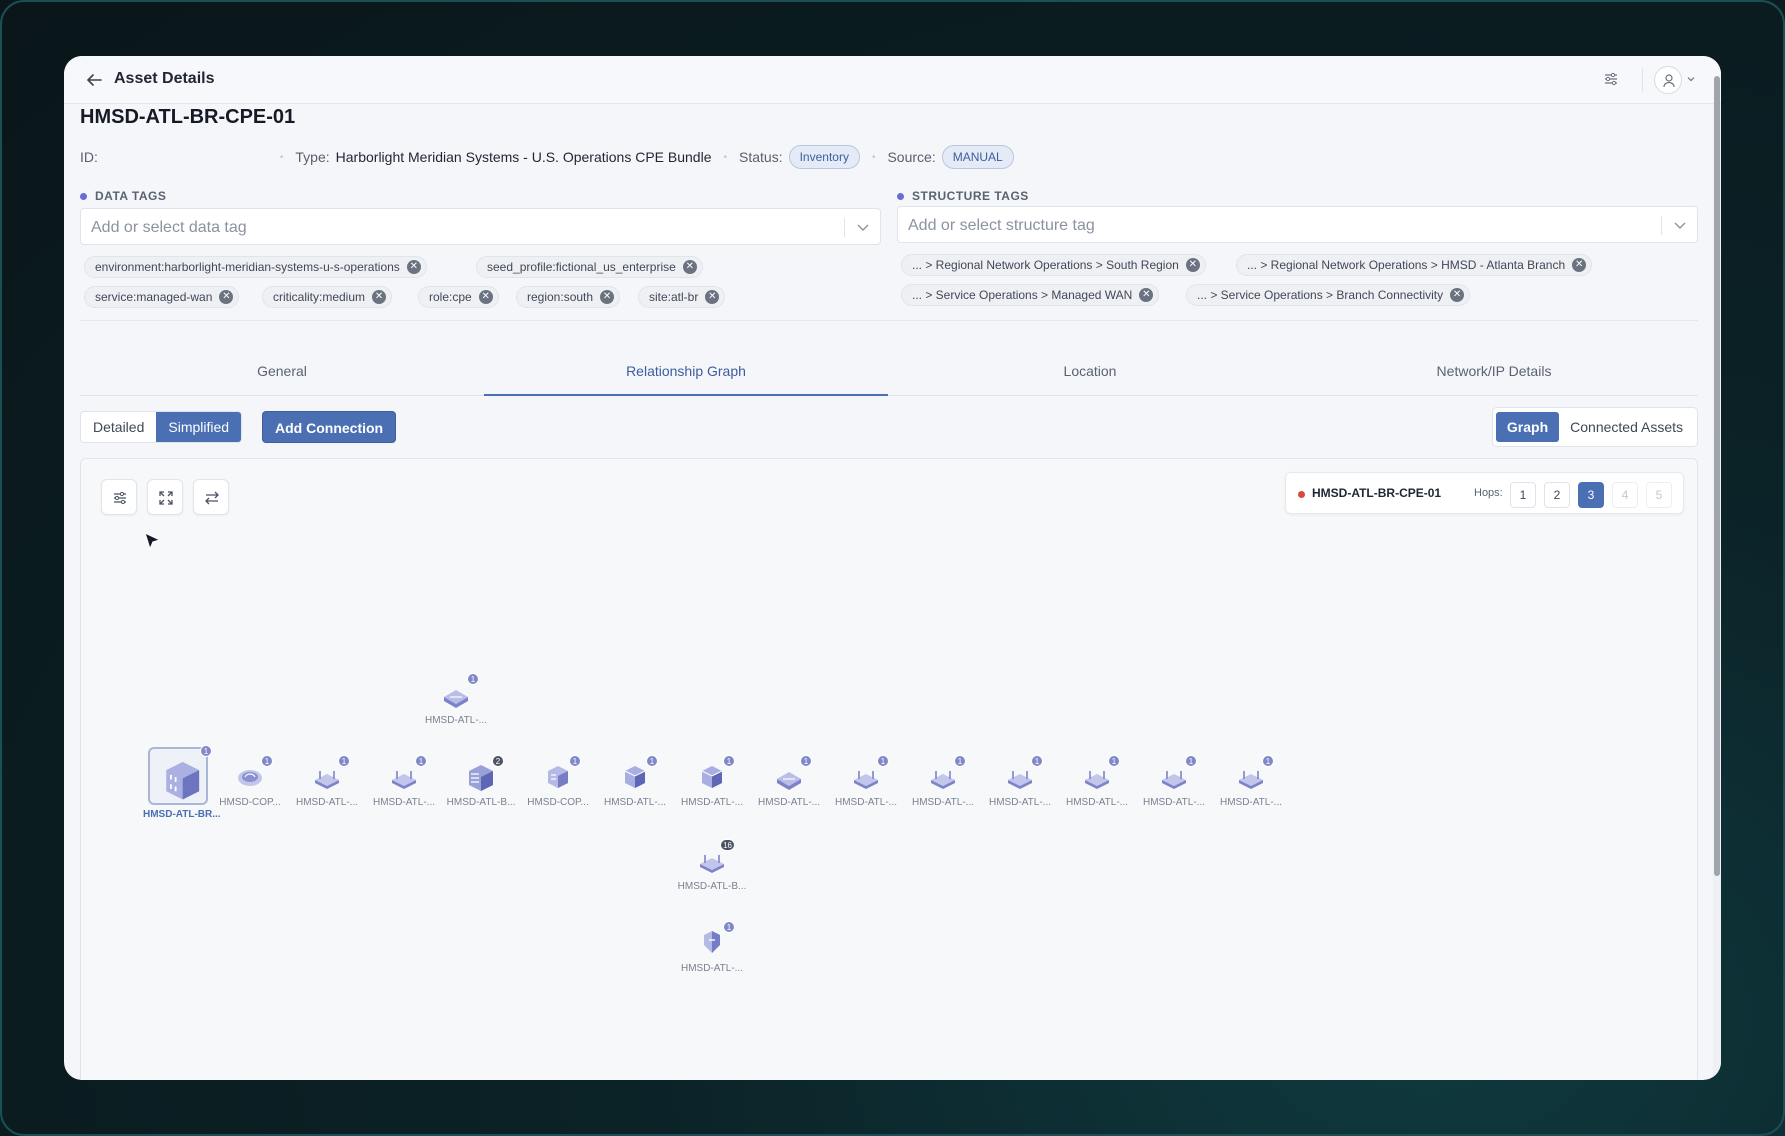 This screenshot has height=1136, width=1785. Describe the element at coordinates (498, 761) in the screenshot. I see `connection-count-badge: 2` at that location.